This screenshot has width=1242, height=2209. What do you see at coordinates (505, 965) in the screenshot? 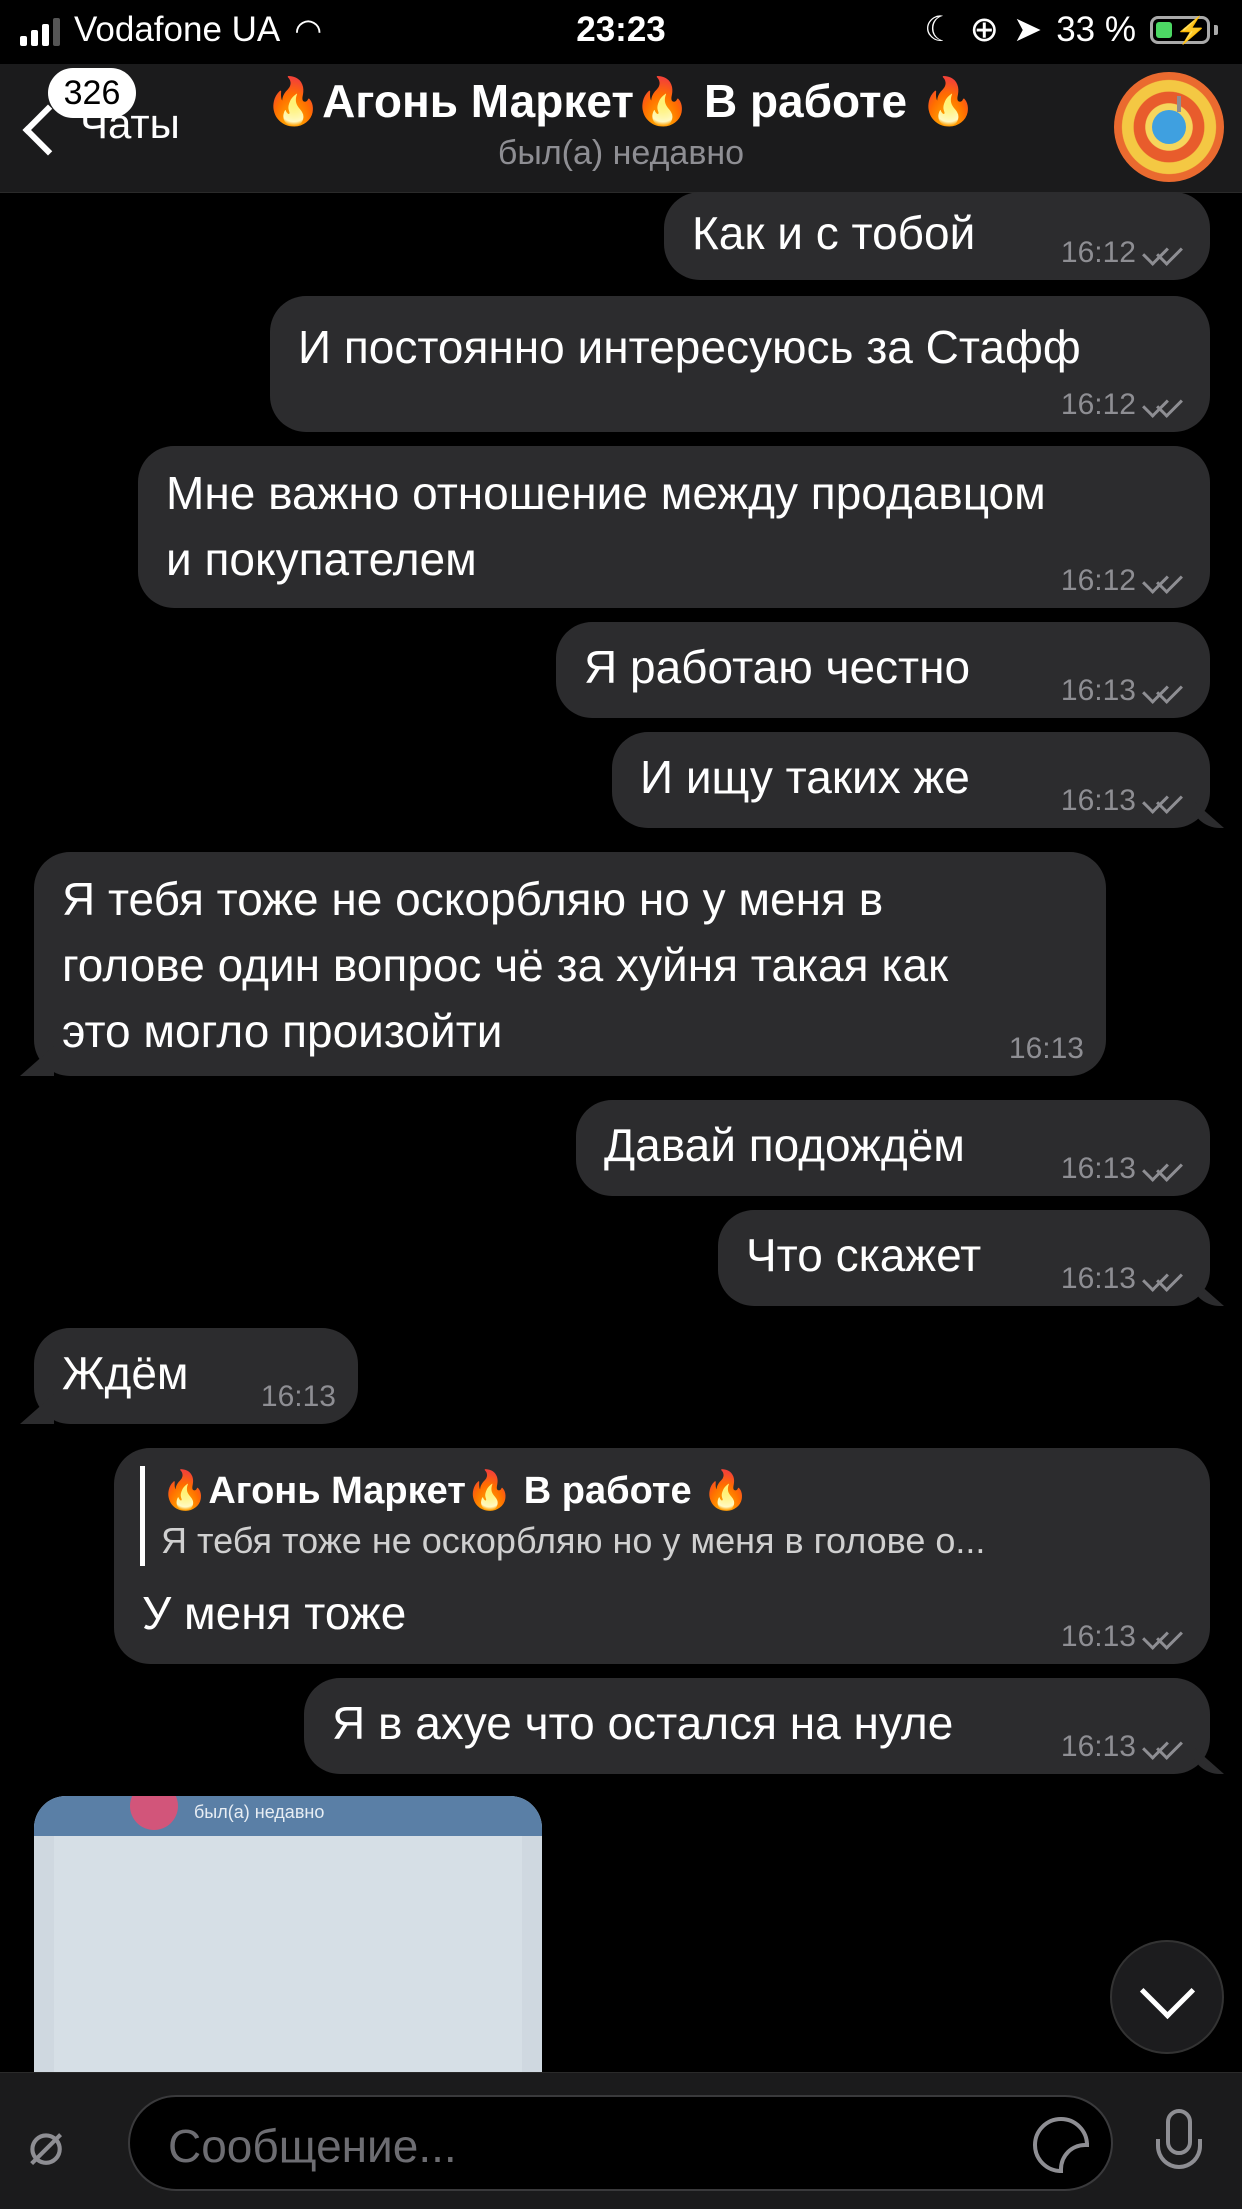
I see `message-line: голове один вопрос чё за хуйня такая как` at bounding box center [505, 965].